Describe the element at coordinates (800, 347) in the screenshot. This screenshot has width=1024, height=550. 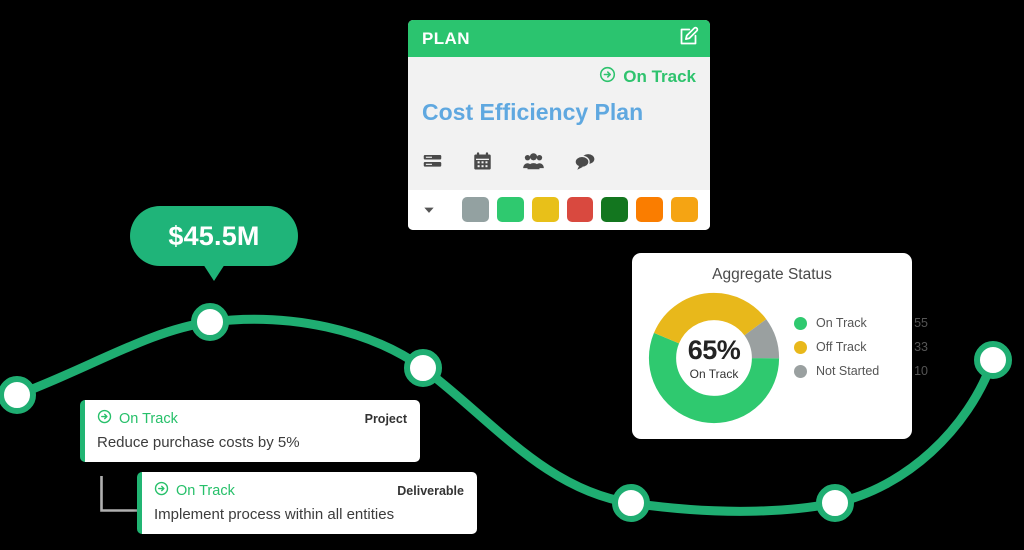
I see `legend-dot-off-track` at that location.